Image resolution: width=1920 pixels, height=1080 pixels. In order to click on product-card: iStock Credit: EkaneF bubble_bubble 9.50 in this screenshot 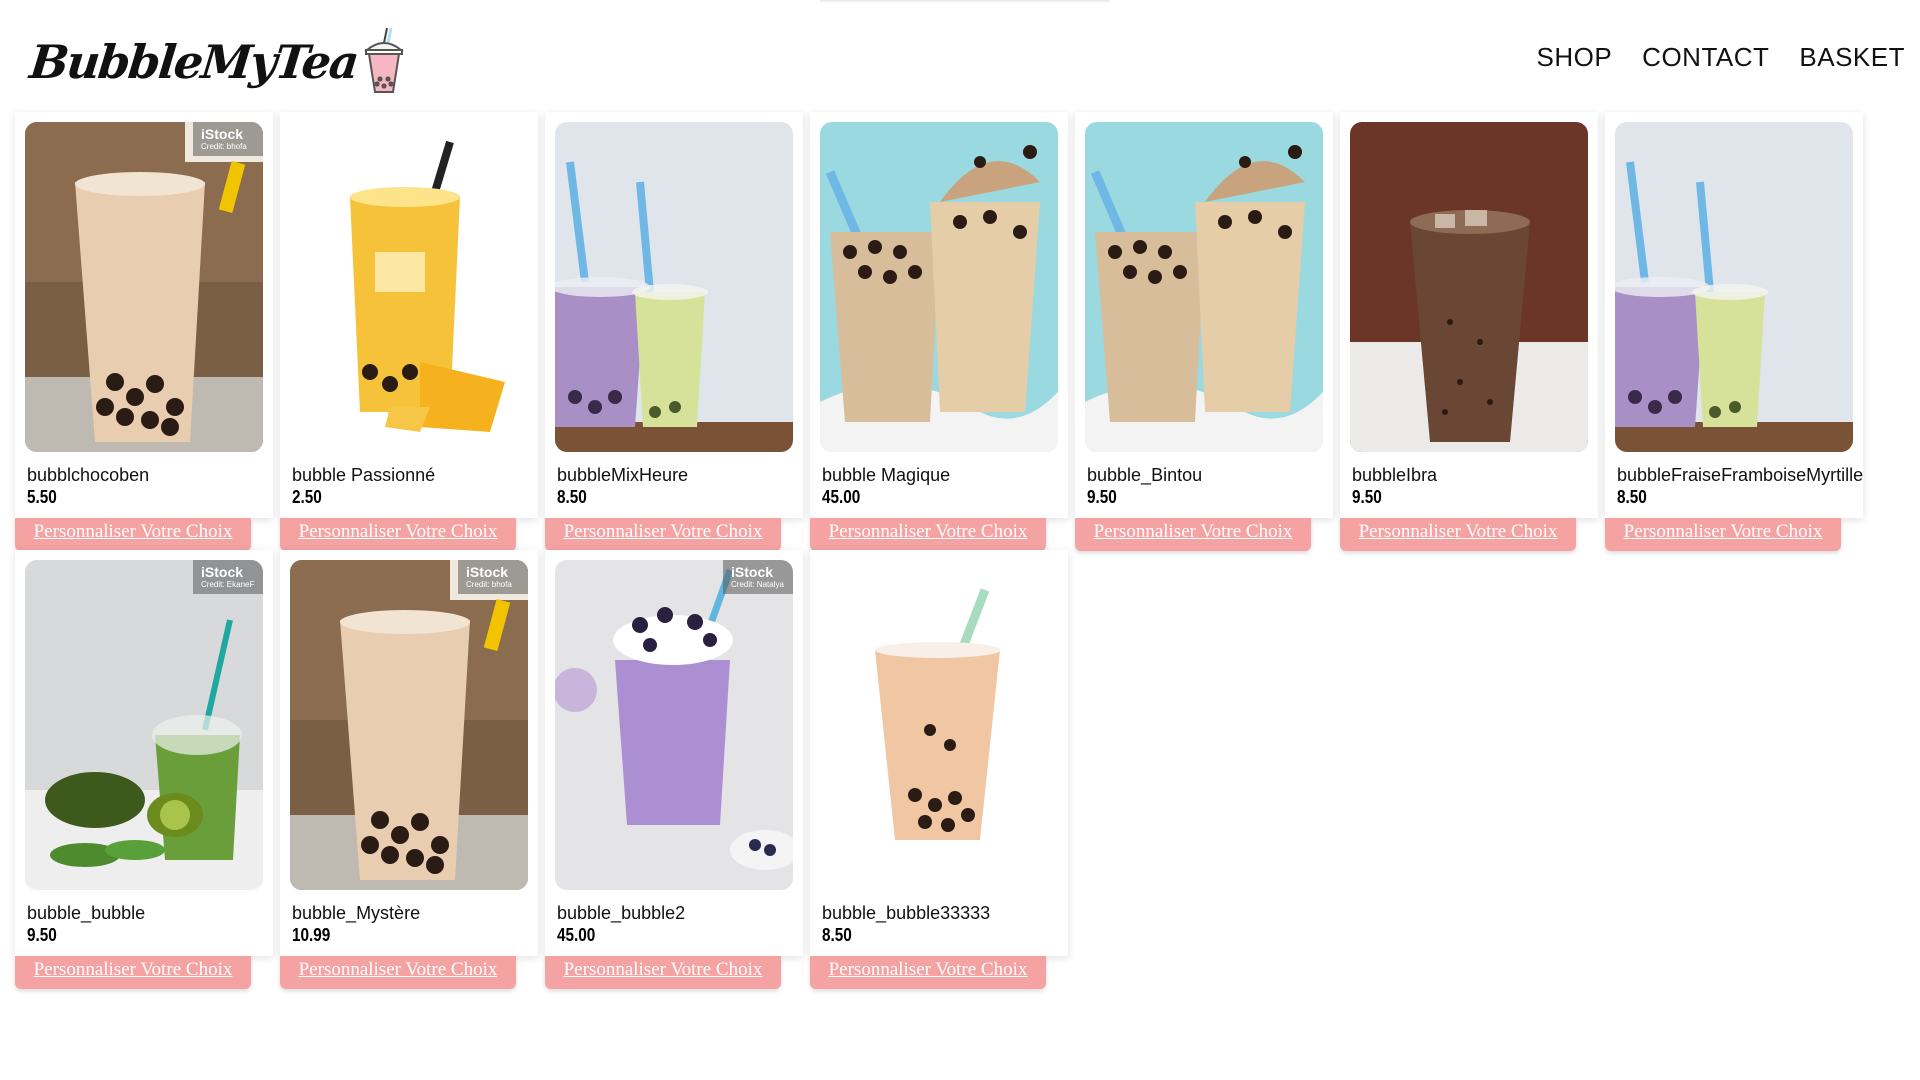, I will do `click(144, 753)`.